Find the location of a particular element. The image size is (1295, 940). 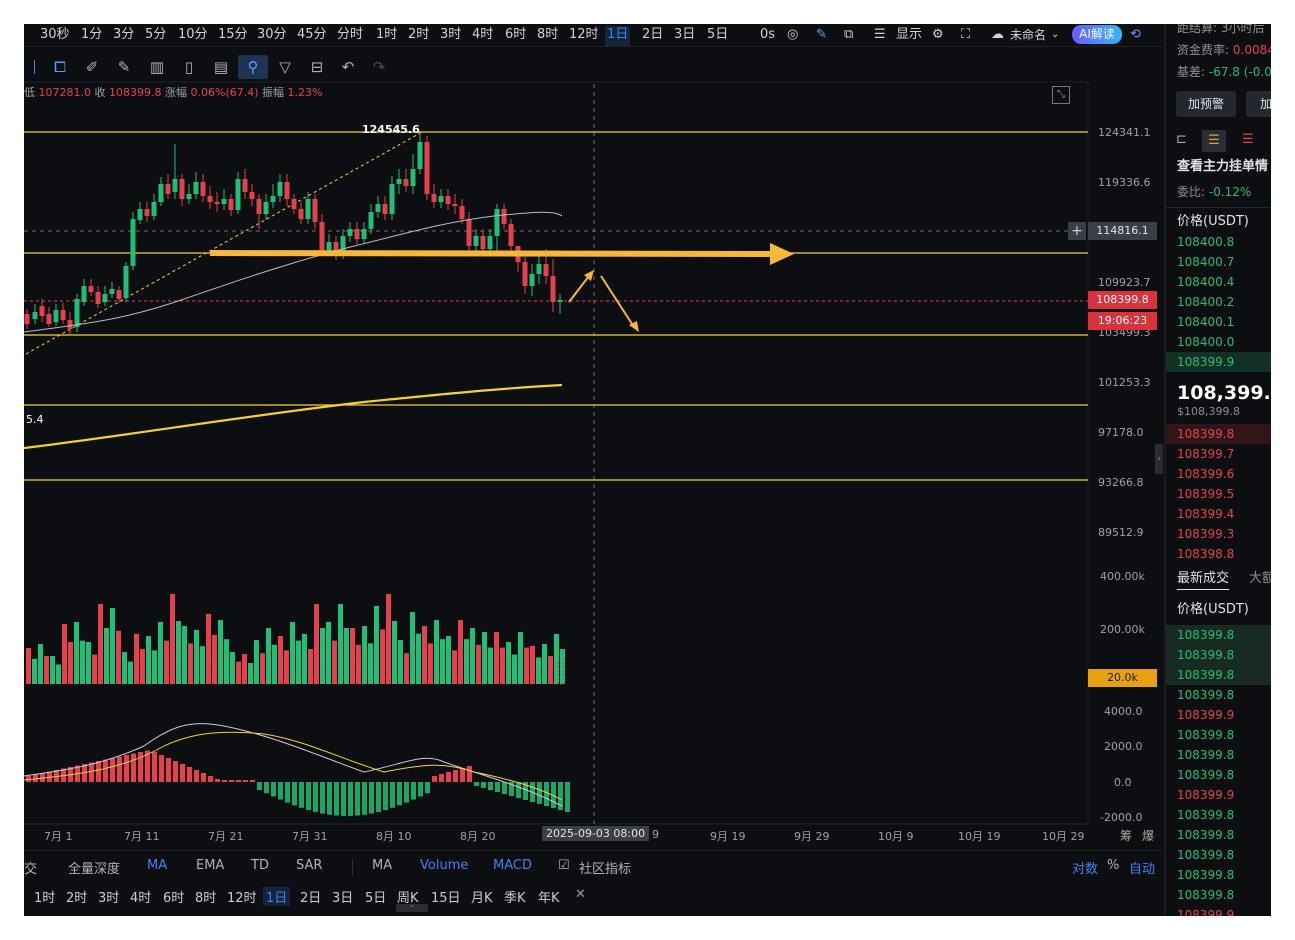

ask-row: 108399.9 is located at coordinates (1218, 362).